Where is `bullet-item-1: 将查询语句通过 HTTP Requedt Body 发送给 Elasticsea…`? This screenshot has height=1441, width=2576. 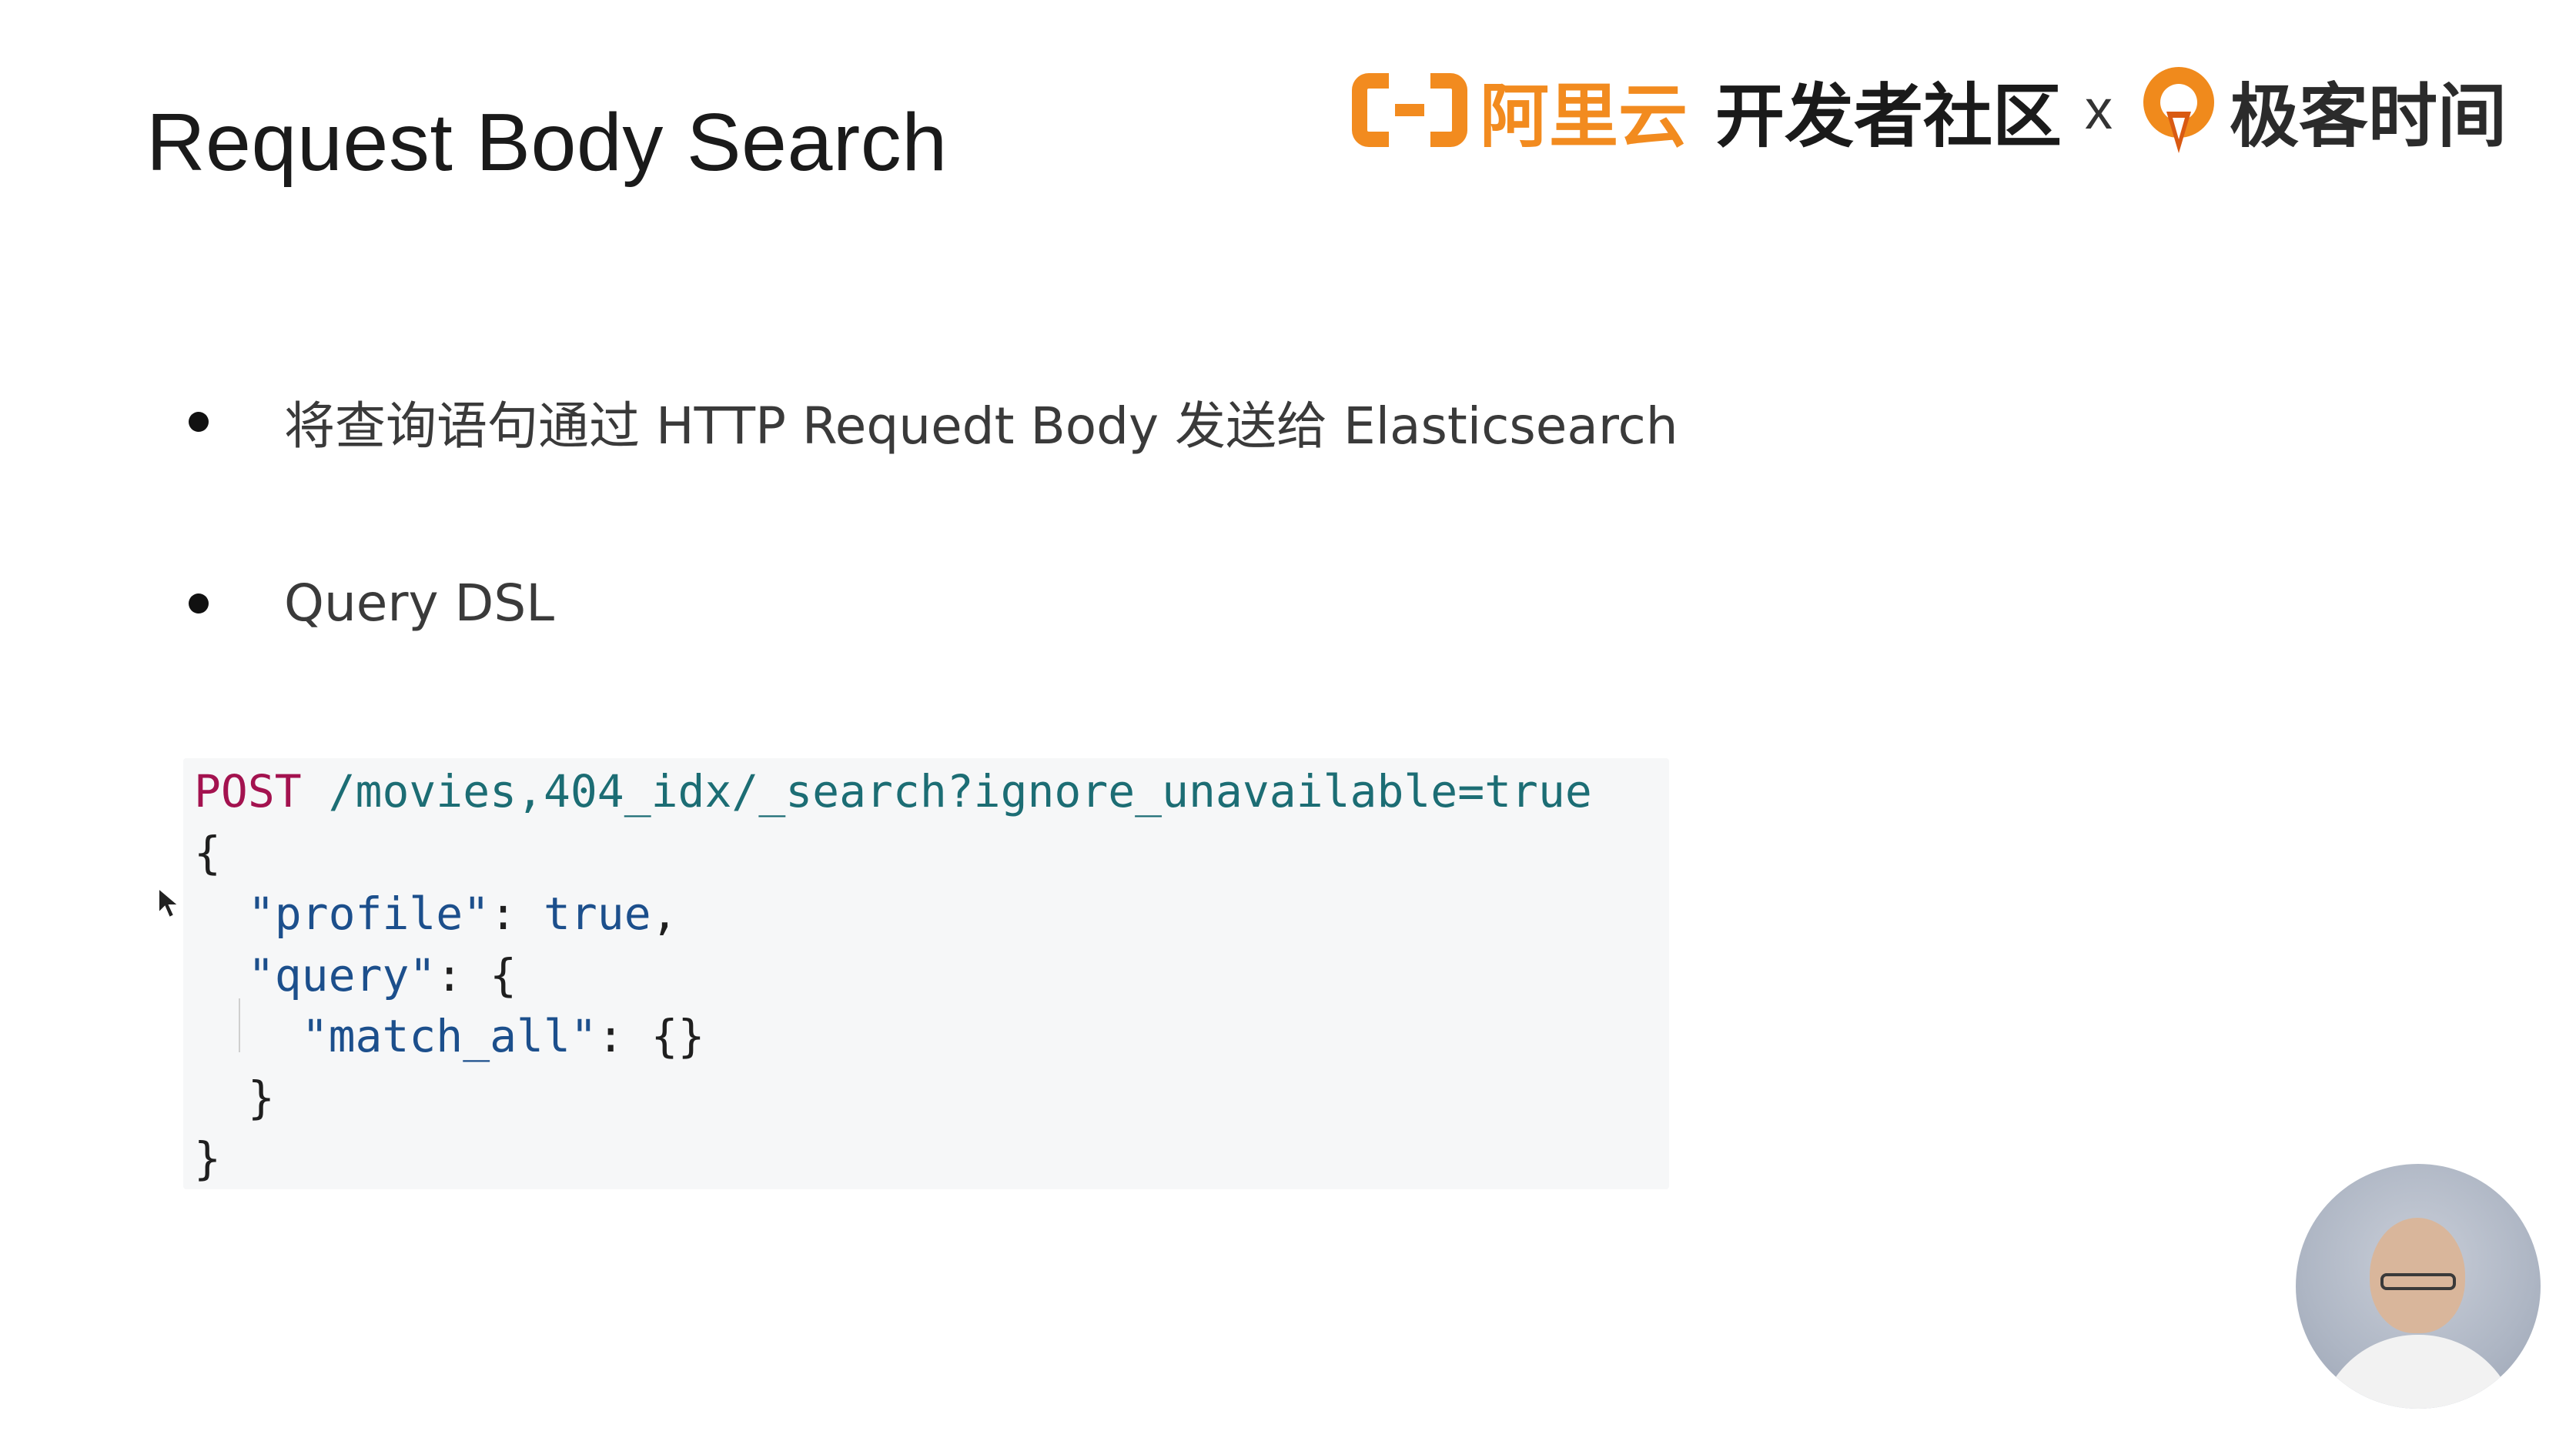 bullet-item-1: 将查询语句通过 HTTP Requedt Body 发送给 Elasticsea… is located at coordinates (934, 422).